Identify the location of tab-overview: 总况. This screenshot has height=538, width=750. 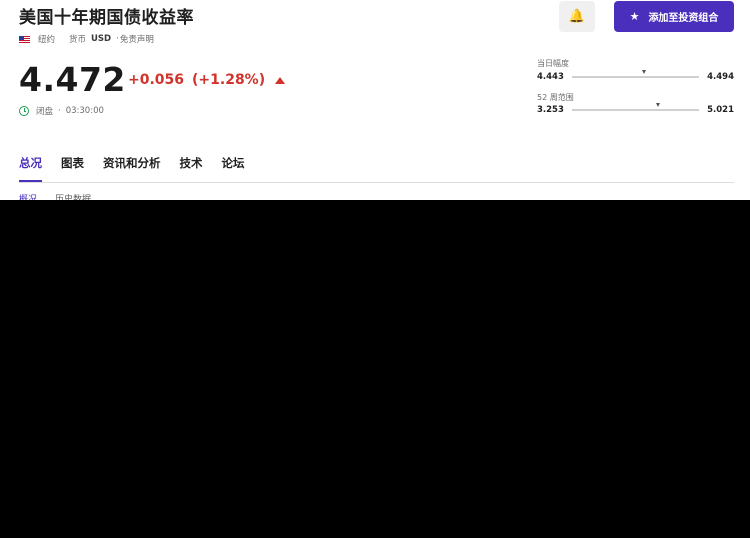
(30, 168).